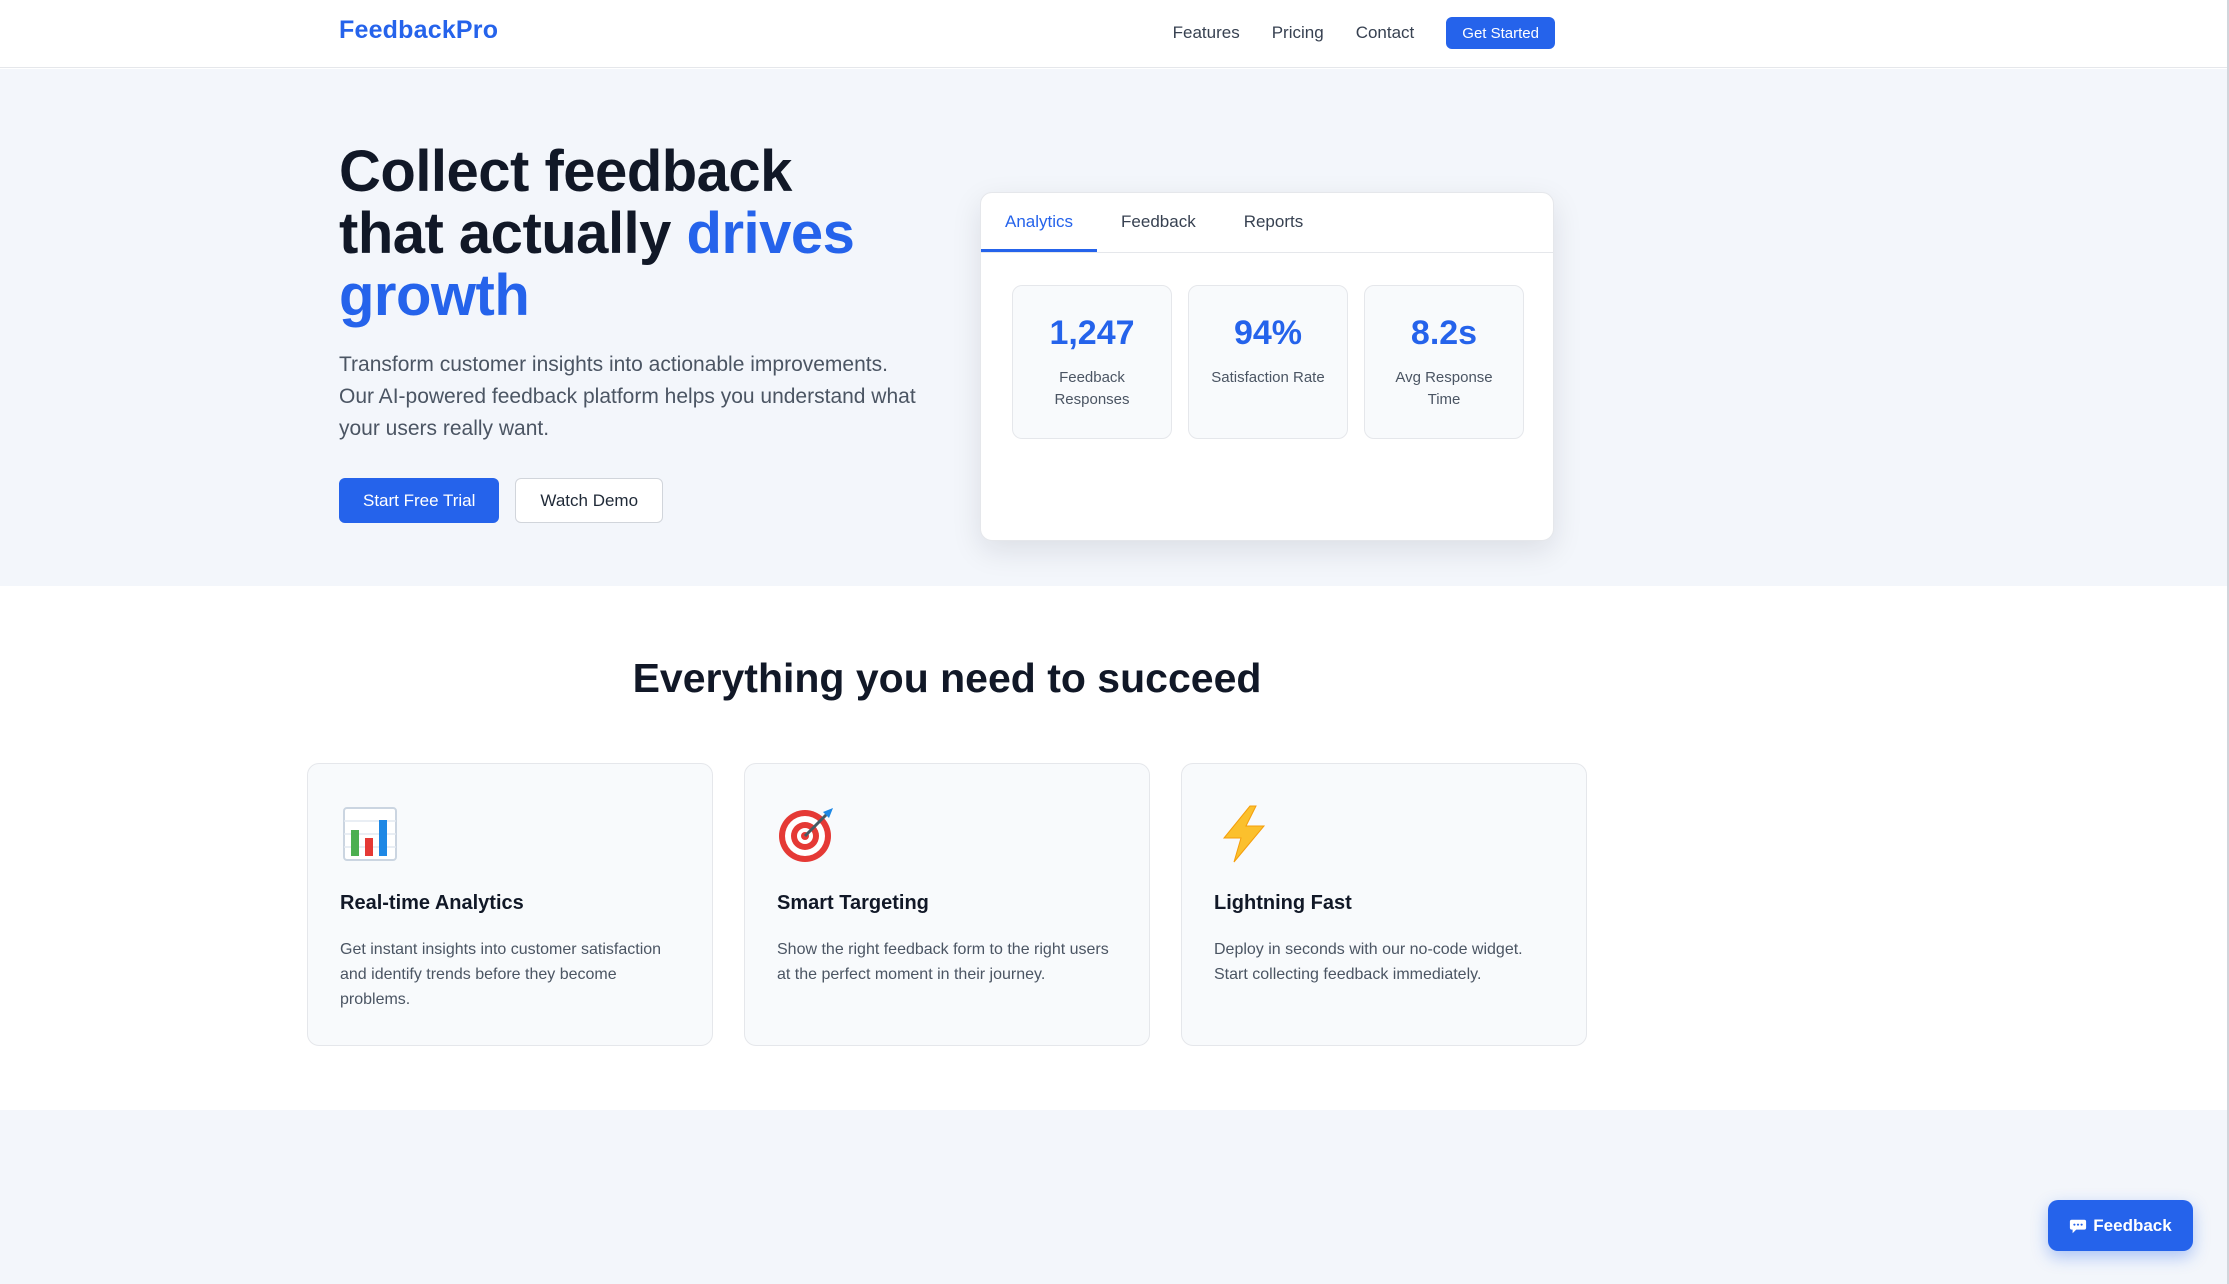 The width and height of the screenshot is (2229, 1284). Describe the element at coordinates (1283, 903) in the screenshot. I see `feature-title: Lightning Fast` at that location.